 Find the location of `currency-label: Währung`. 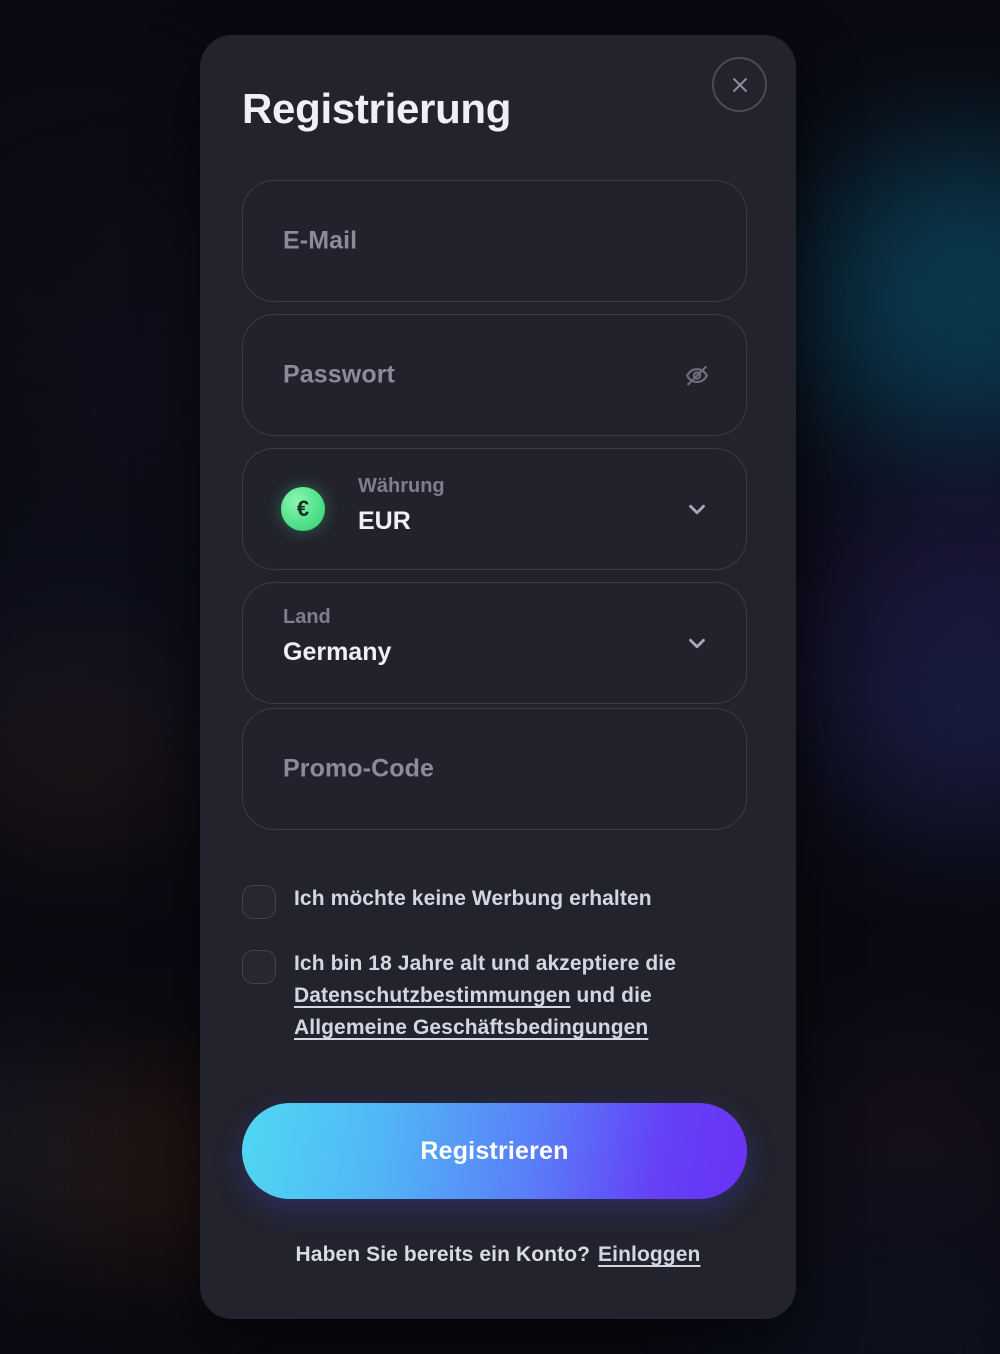

currency-label: Währung is located at coordinates (401, 486).